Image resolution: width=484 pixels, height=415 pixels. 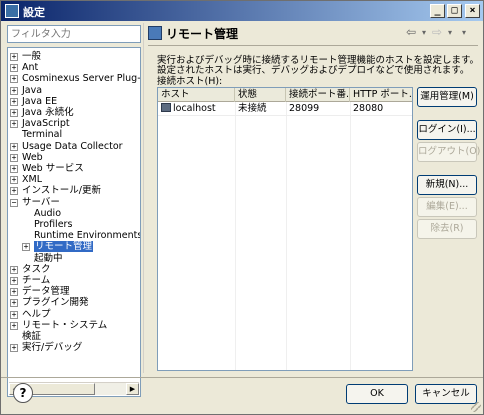 What do you see at coordinates (23, 393) in the screenshot?
I see `help-icon: ?` at bounding box center [23, 393].